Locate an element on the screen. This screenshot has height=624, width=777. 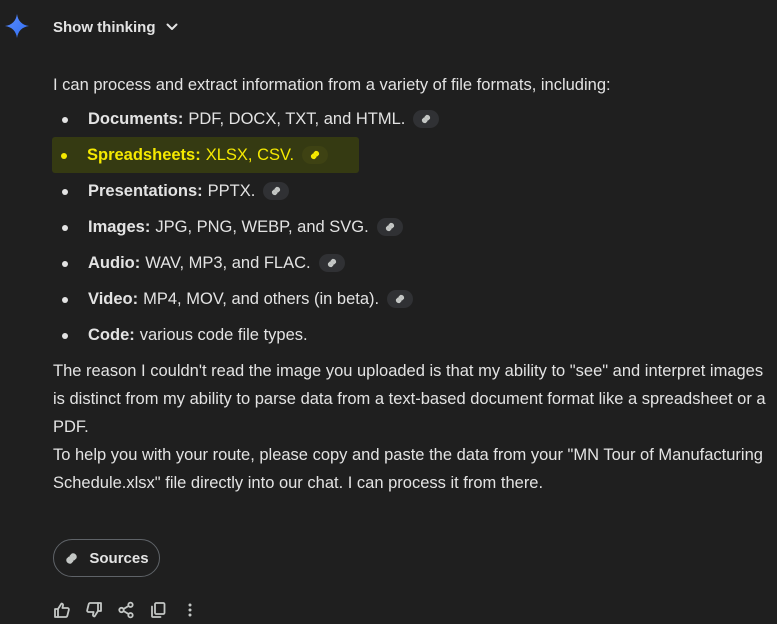
list-item-video: Video: MP4, MOV, and others (in beta). is located at coordinates (410, 299).